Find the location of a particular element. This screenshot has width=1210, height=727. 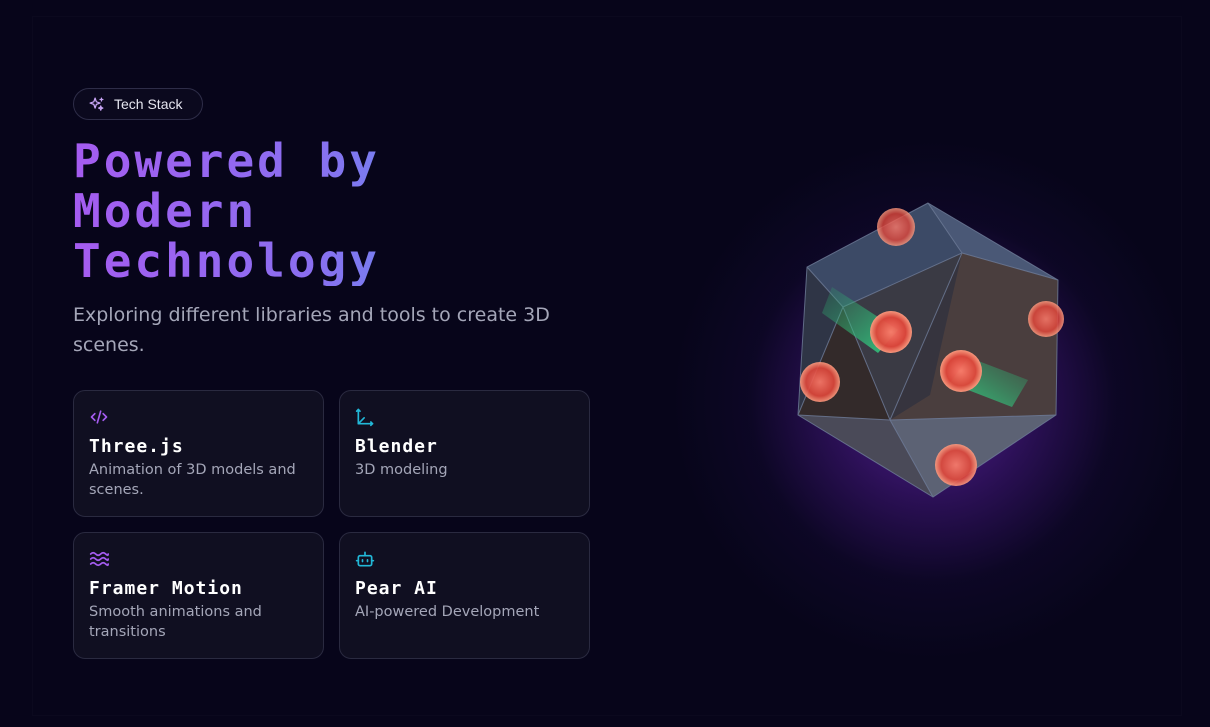

card-description: 3D modeling is located at coordinates (401, 470).